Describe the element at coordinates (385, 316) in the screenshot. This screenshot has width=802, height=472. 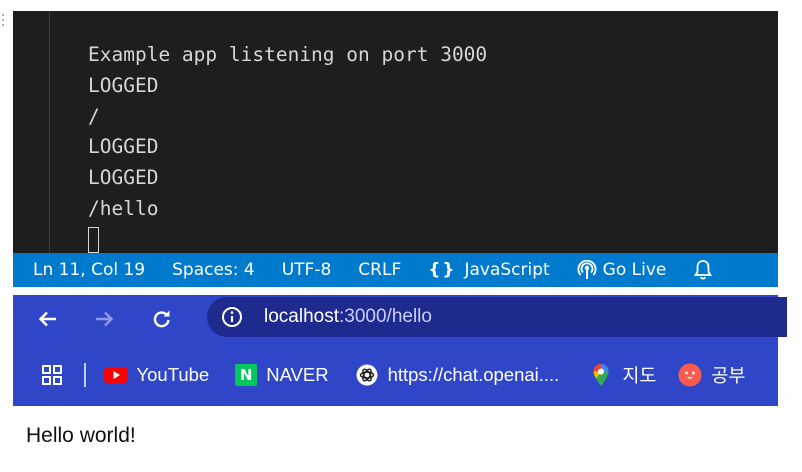
I see `url-path: :3000/hello` at that location.